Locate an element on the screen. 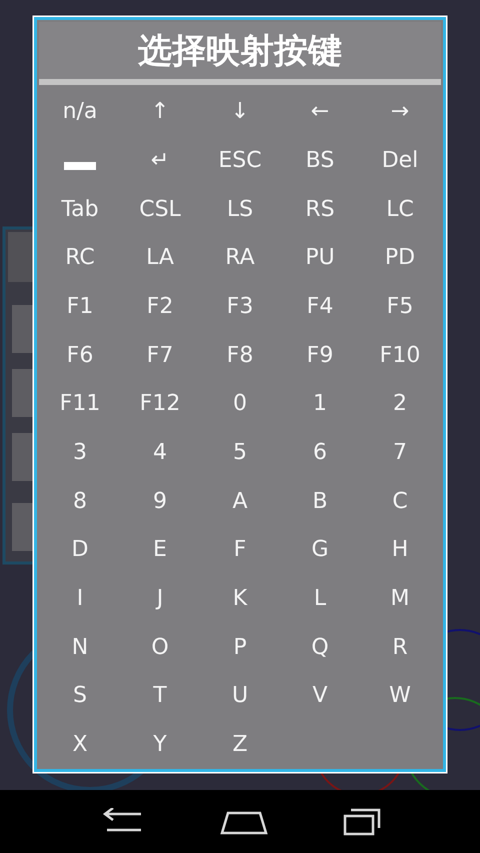 The width and height of the screenshot is (480, 853). key-option: M is located at coordinates (400, 598).